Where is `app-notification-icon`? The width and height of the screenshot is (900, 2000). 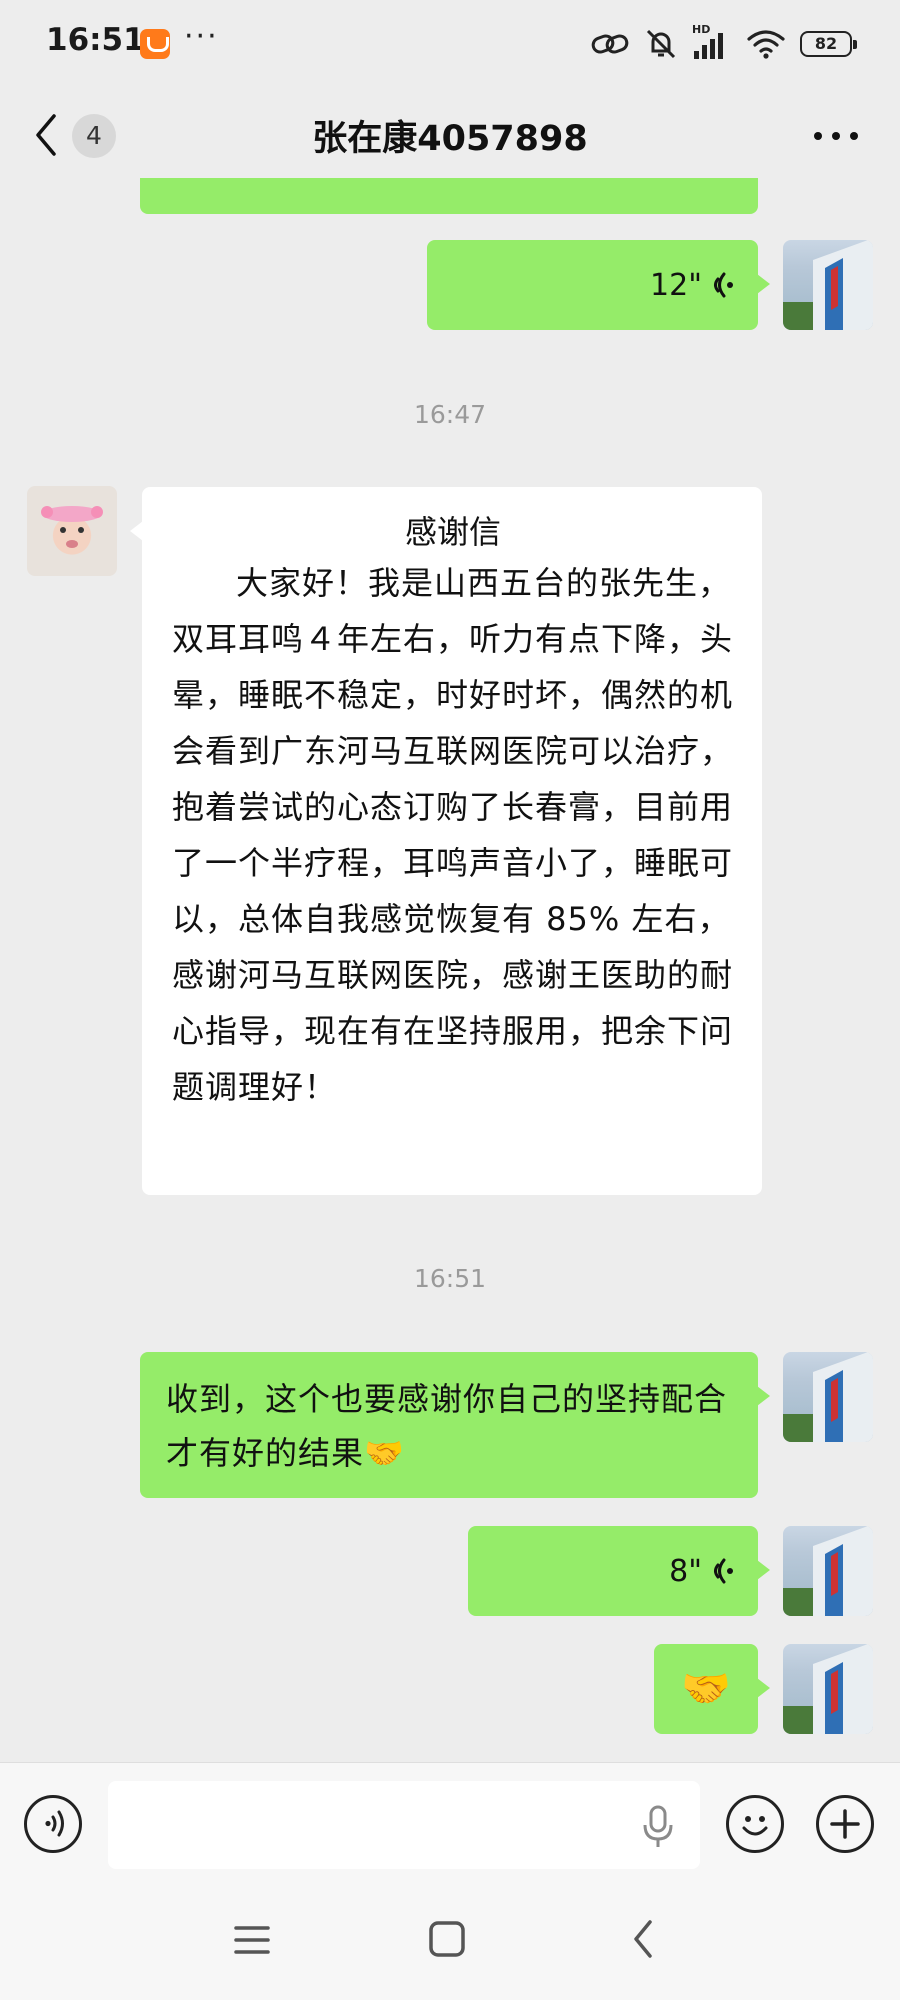
app-notification-icon is located at coordinates (155, 44).